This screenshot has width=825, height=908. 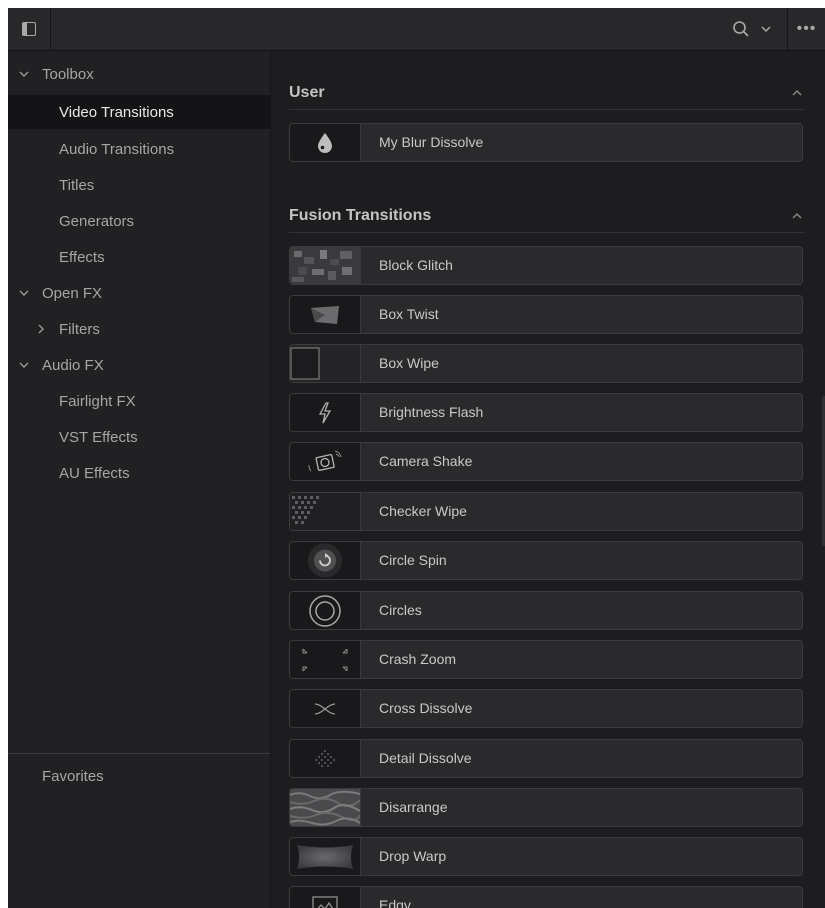 What do you see at coordinates (413, 807) in the screenshot?
I see `effect-label: Disarrange` at bounding box center [413, 807].